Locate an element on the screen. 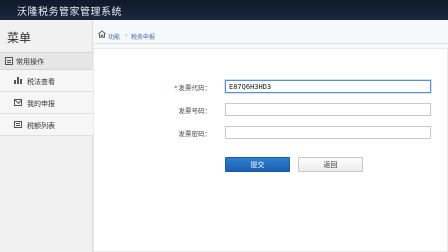 The height and width of the screenshot is (252, 448). back-button: 返回 is located at coordinates (330, 164).